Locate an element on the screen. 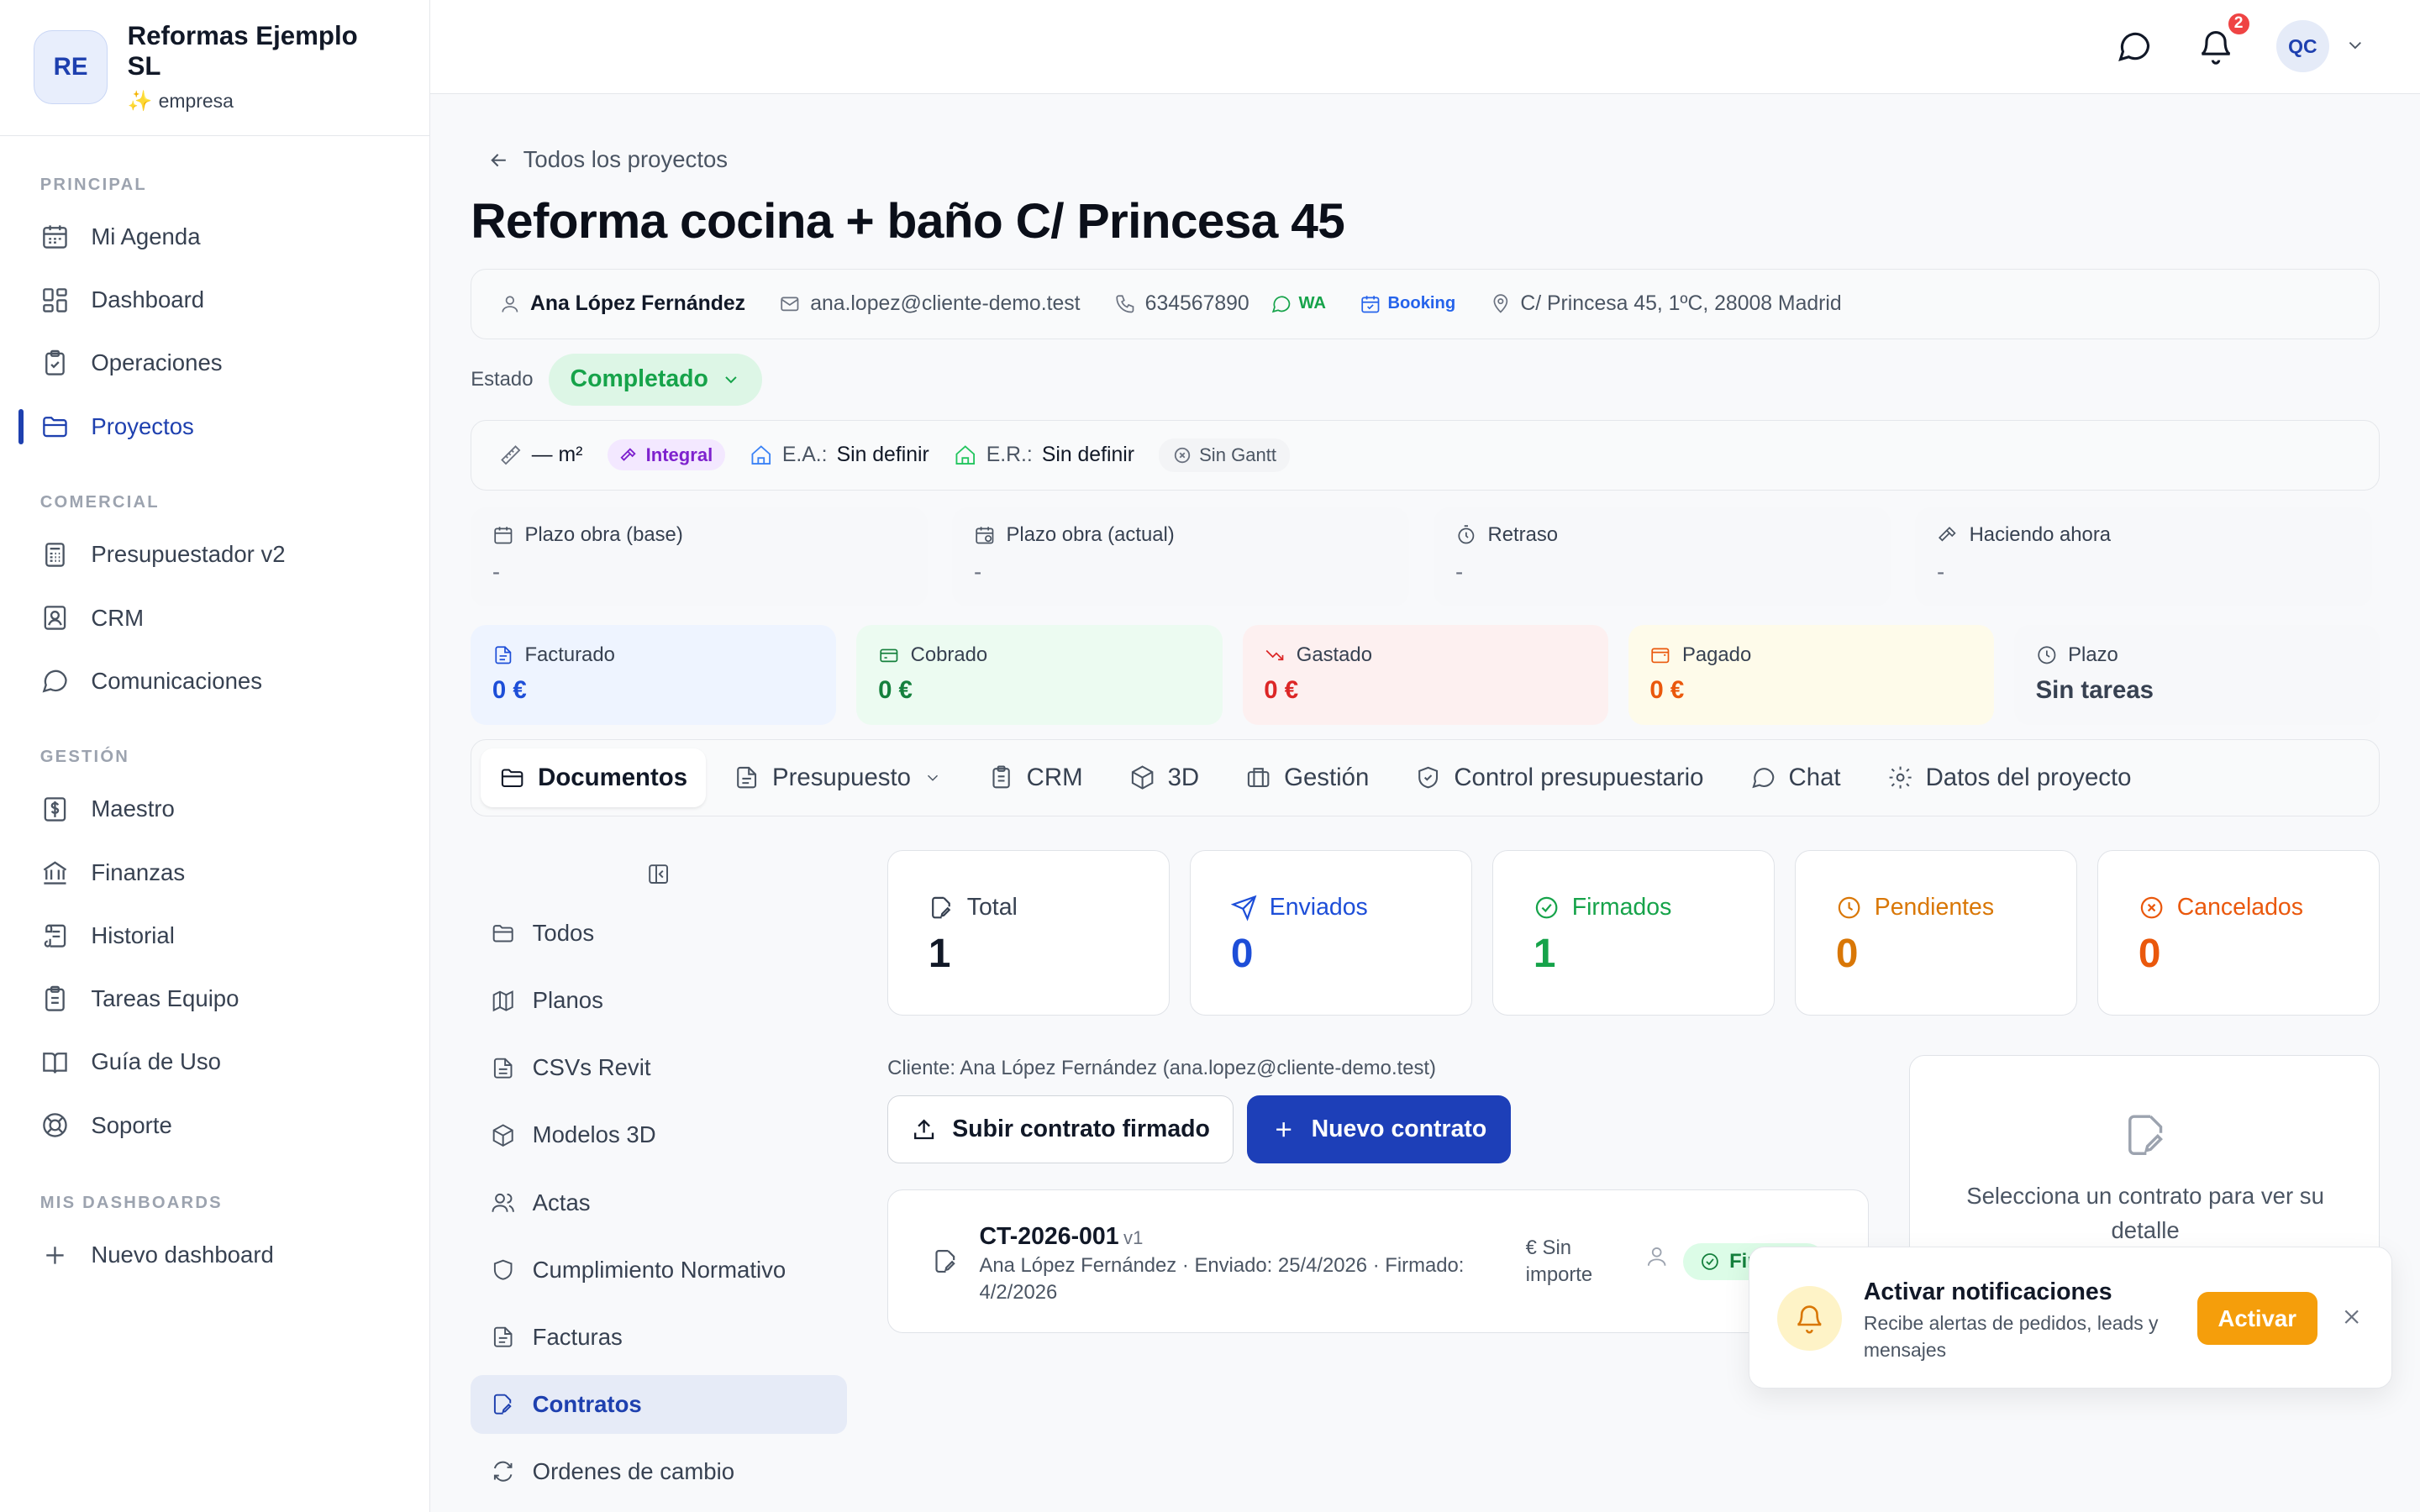 The image size is (2420, 1512). sidebar-item-label: Guía de Uso is located at coordinates (156, 1061).